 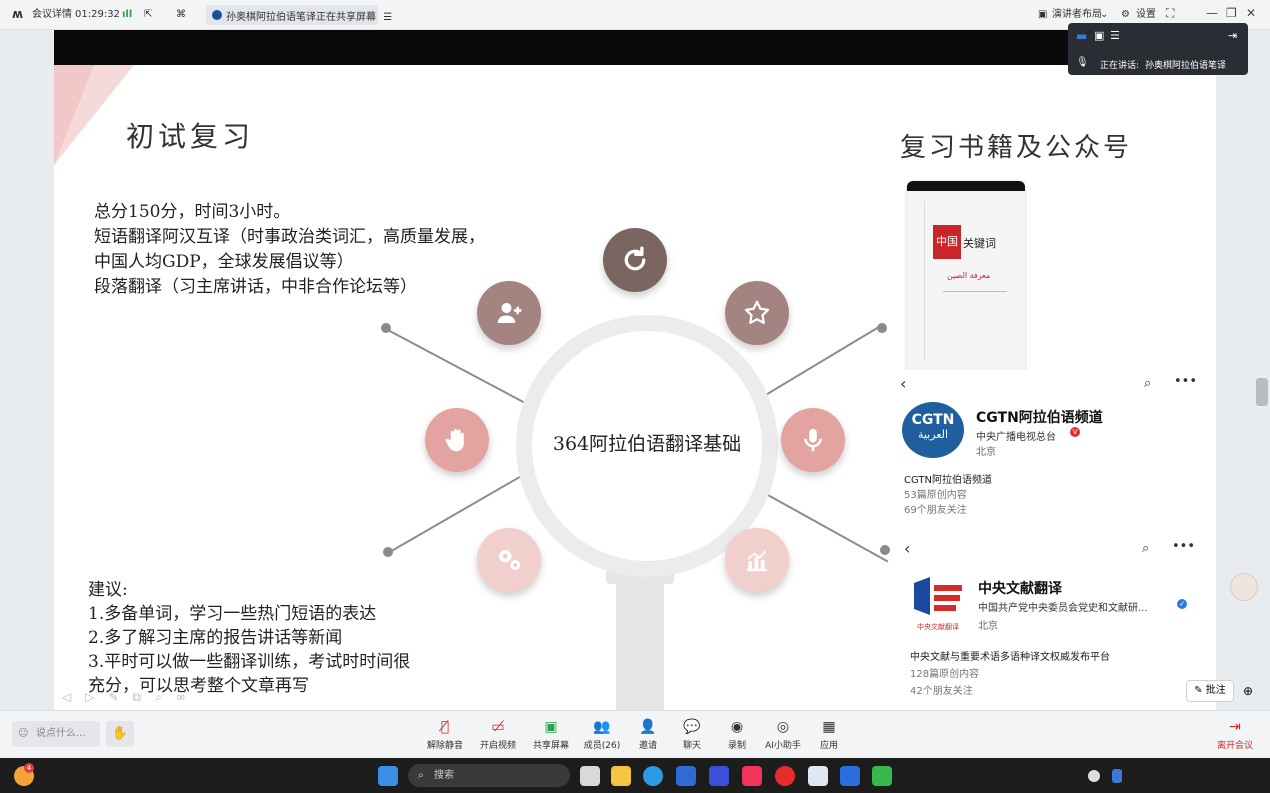 What do you see at coordinates (602, 727) in the screenshot?
I see `members-icon: 👥` at bounding box center [602, 727].